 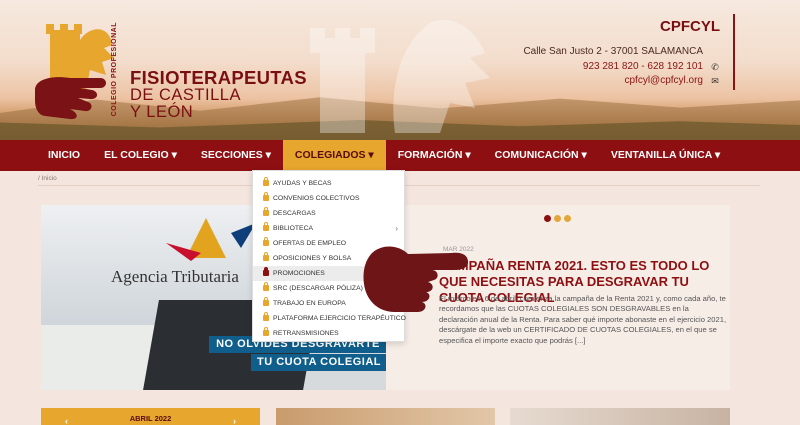 What do you see at coordinates (715, 81) in the screenshot?
I see `envelope-icon: ✉` at bounding box center [715, 81].